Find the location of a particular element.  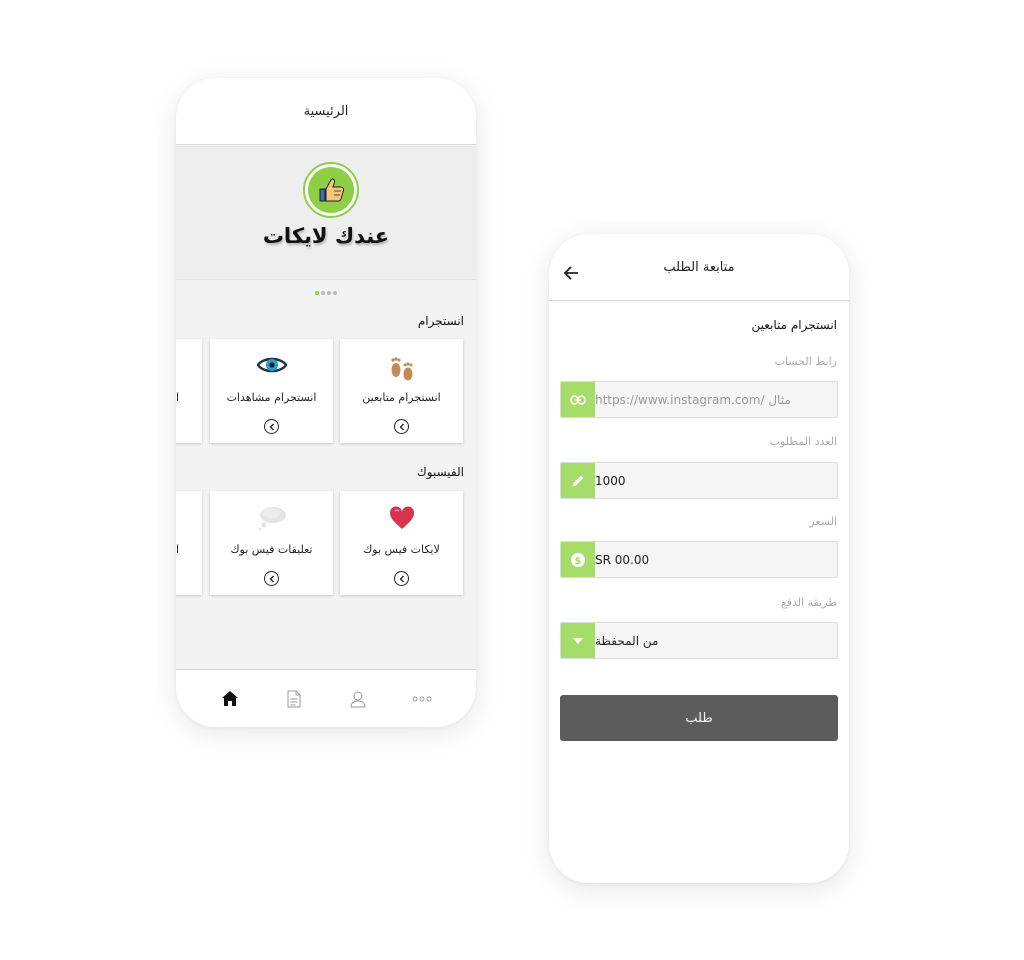

service-title: انستجرام متابعين is located at coordinates (794, 325).